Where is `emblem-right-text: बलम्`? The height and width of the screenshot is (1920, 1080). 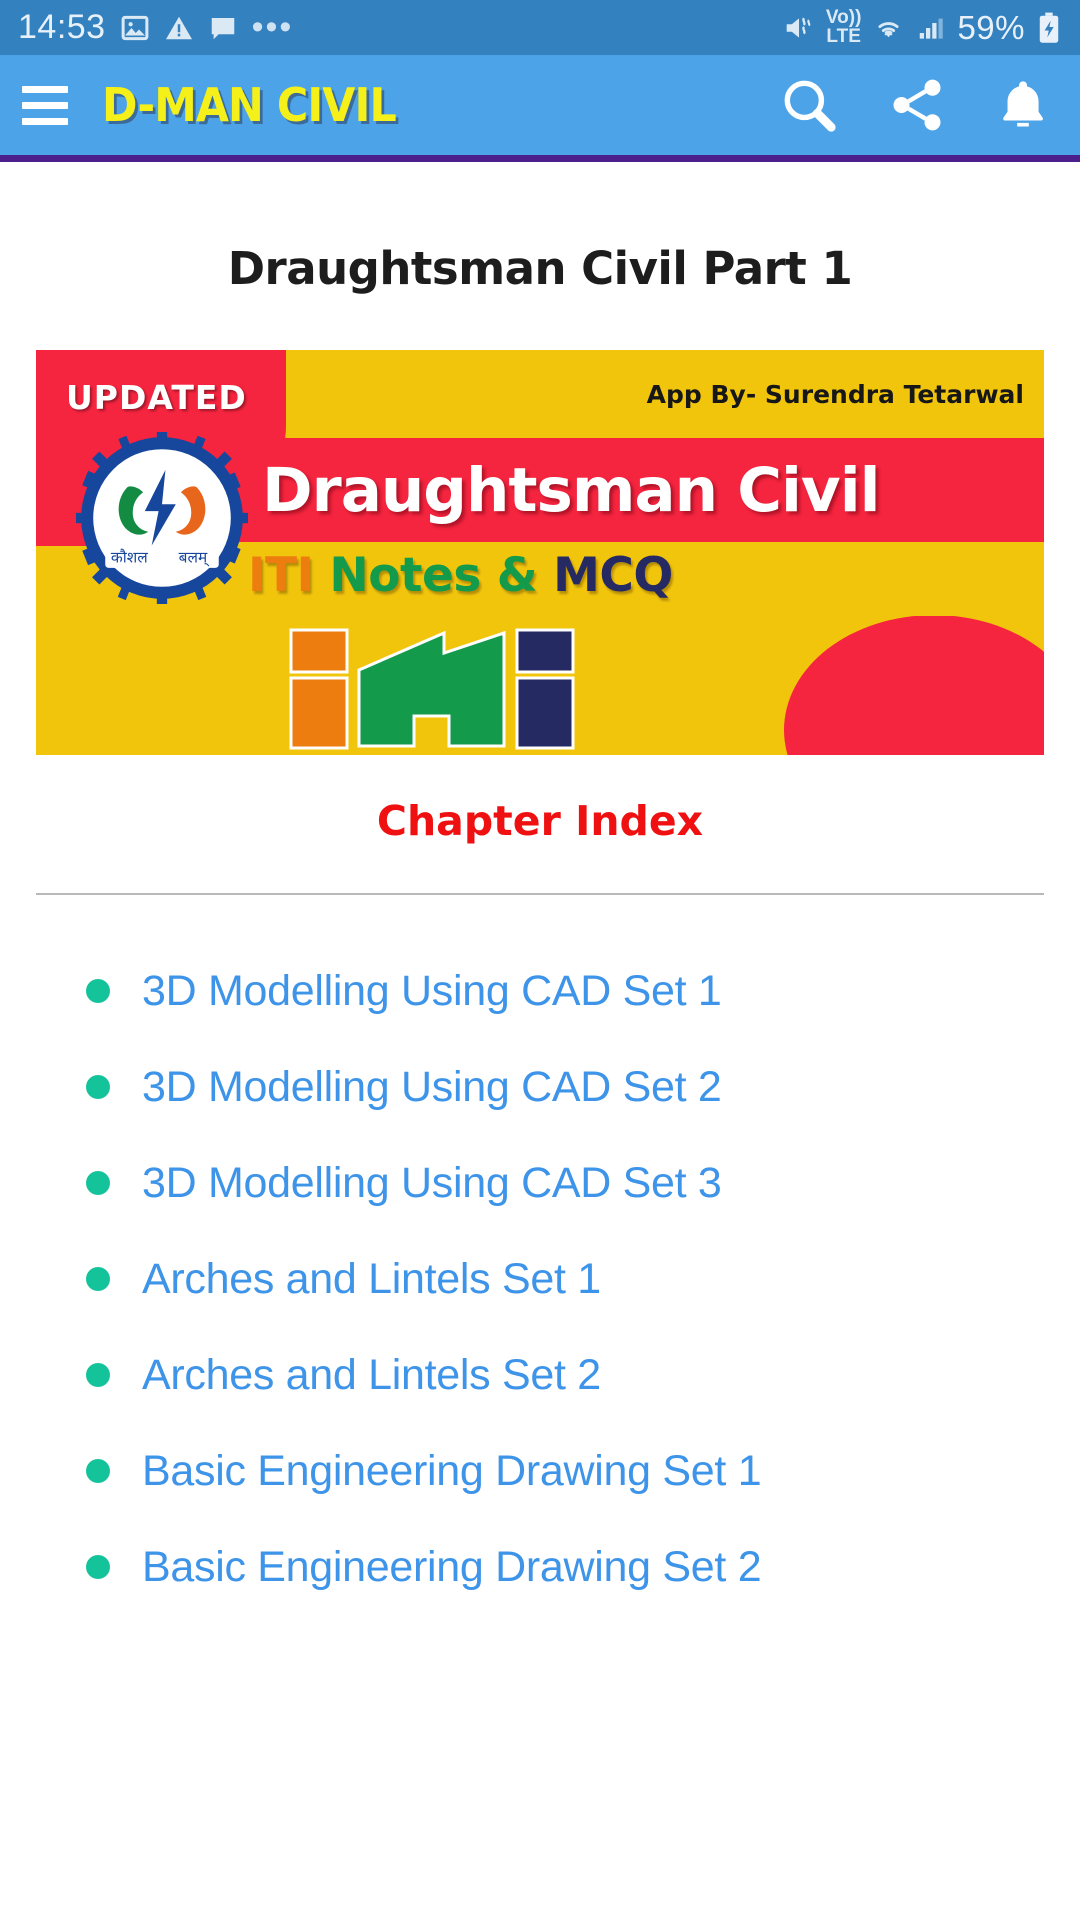 emblem-right-text: बलम् is located at coordinates (195, 558).